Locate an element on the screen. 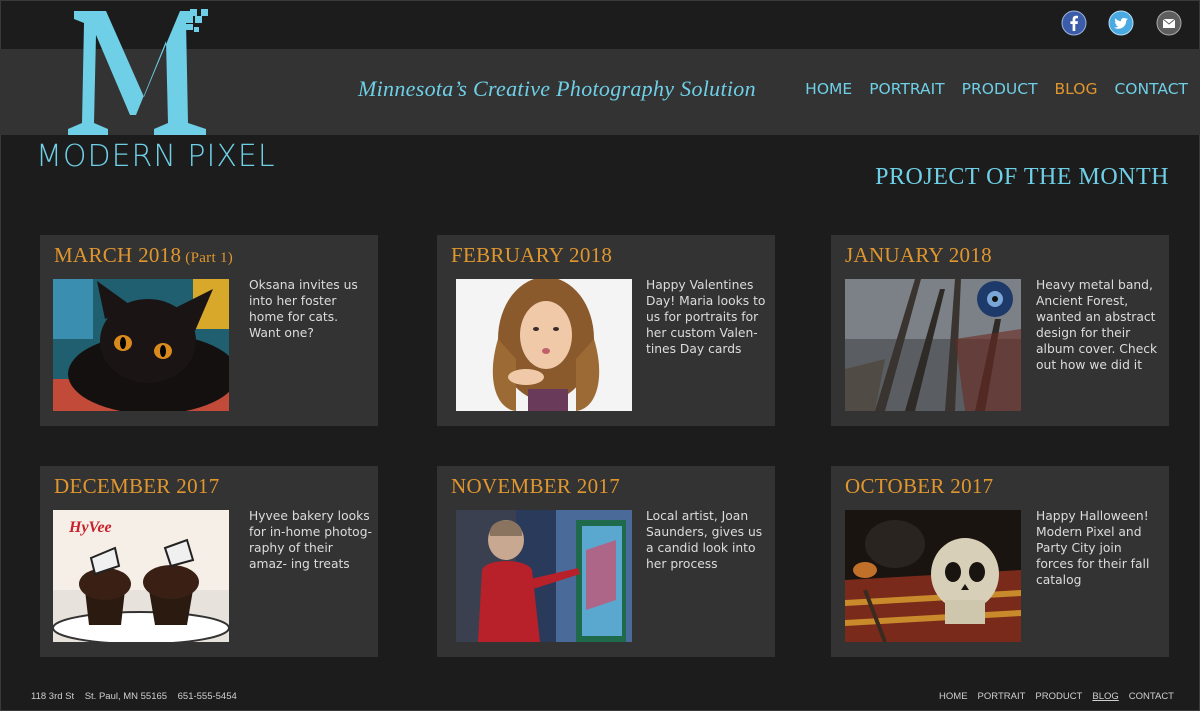 This screenshot has width=1200, height=711. nav-home: HOME is located at coordinates (828, 89).